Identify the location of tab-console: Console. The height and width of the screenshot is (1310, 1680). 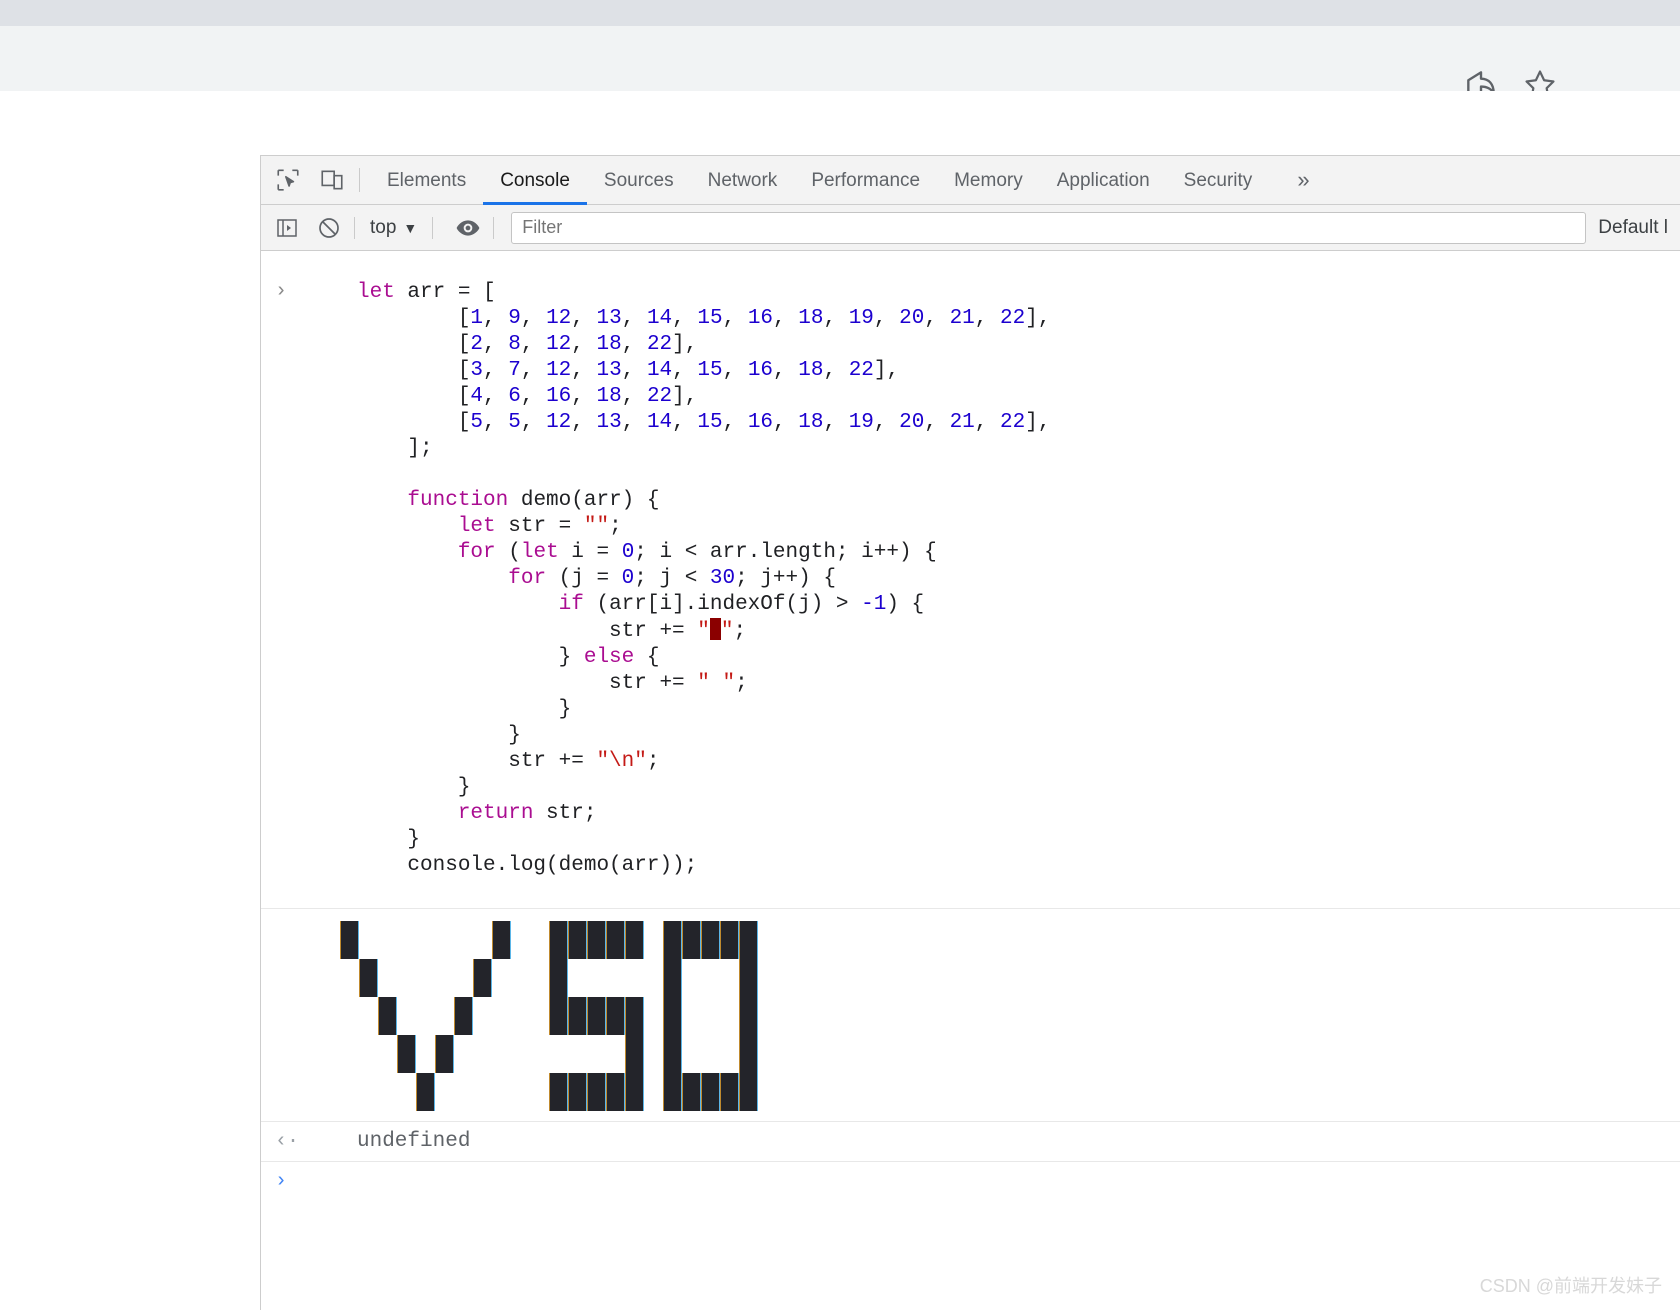
(535, 180).